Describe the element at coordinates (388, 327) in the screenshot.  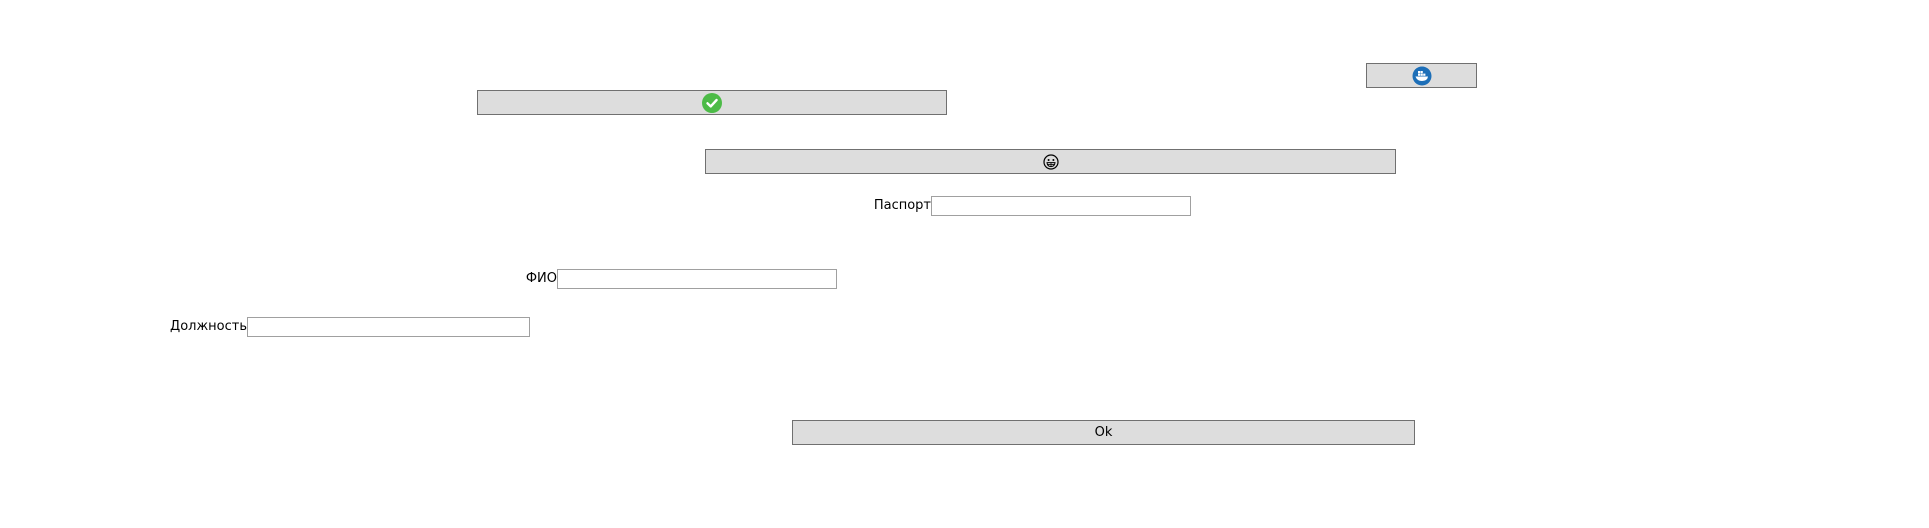
I see `position-input` at that location.